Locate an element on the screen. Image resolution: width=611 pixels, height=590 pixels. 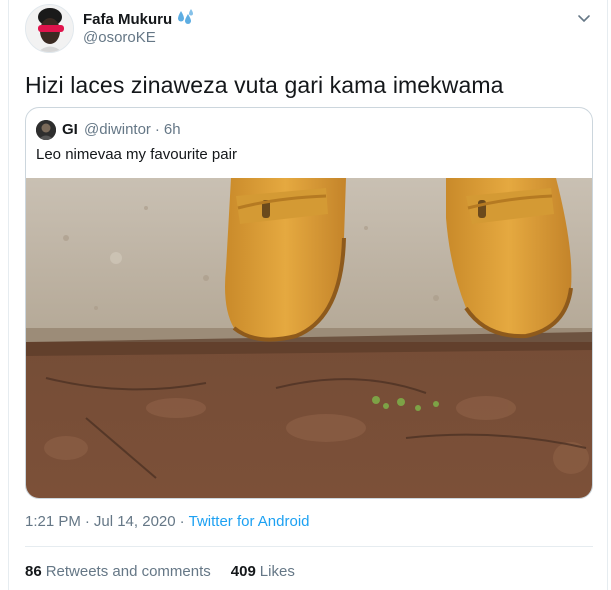
tweet-time: 1:21 PM is located at coordinates (53, 521).